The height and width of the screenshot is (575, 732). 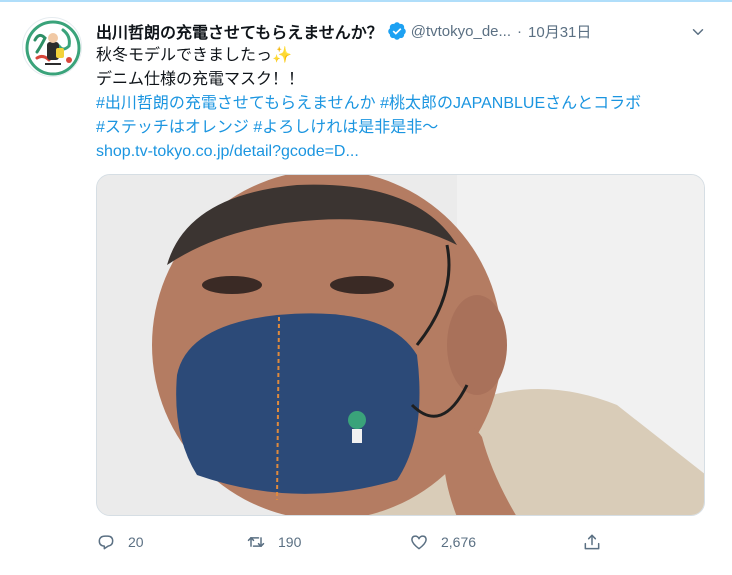 I want to click on display-name: 出川哲朗の充電させてもらえませんか？, so click(x=239, y=31).